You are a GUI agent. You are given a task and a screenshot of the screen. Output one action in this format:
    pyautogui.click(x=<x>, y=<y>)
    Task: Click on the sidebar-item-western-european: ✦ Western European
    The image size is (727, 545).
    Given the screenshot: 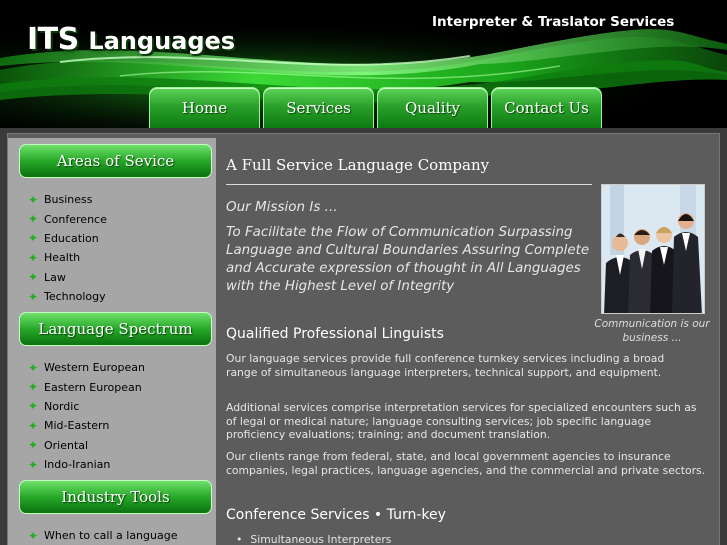 What is the action you would take?
    pyautogui.click(x=86, y=367)
    